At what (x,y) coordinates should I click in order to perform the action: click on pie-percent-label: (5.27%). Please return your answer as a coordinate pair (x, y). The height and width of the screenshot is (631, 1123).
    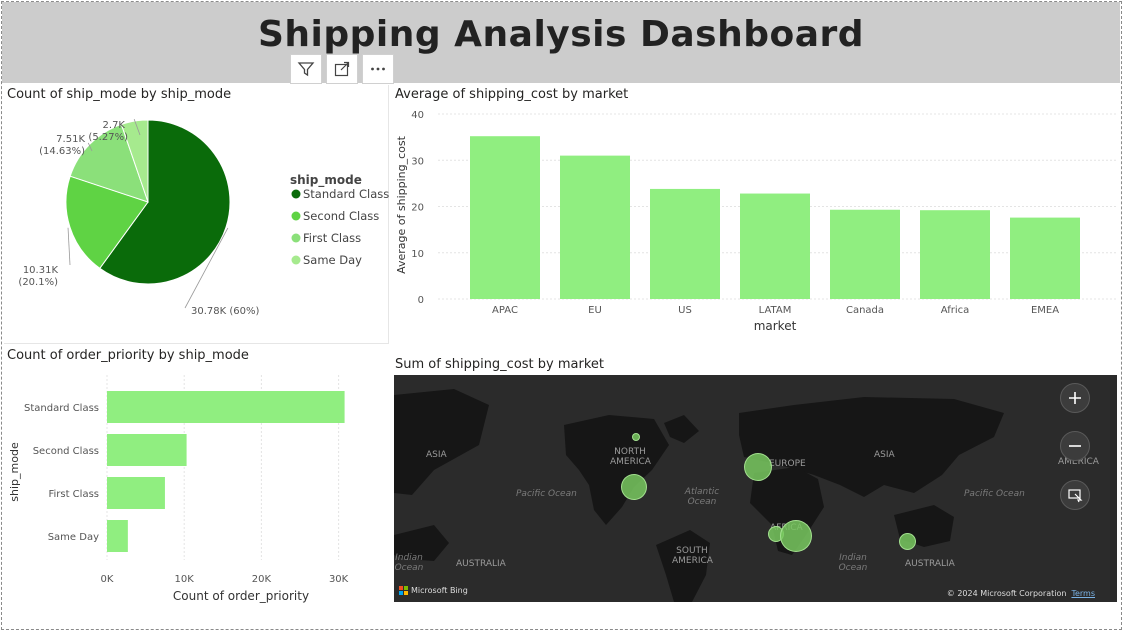
    Looking at the image, I should click on (108, 137).